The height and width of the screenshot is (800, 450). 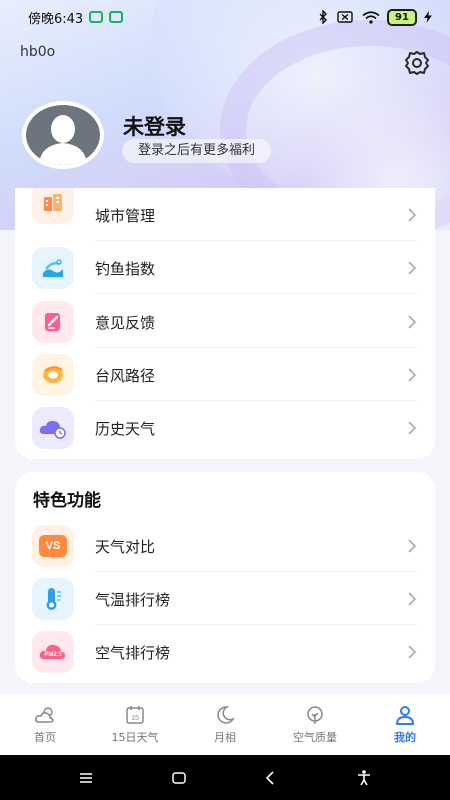 What do you see at coordinates (405, 737) in the screenshot?
I see `tab-label: 我的` at bounding box center [405, 737].